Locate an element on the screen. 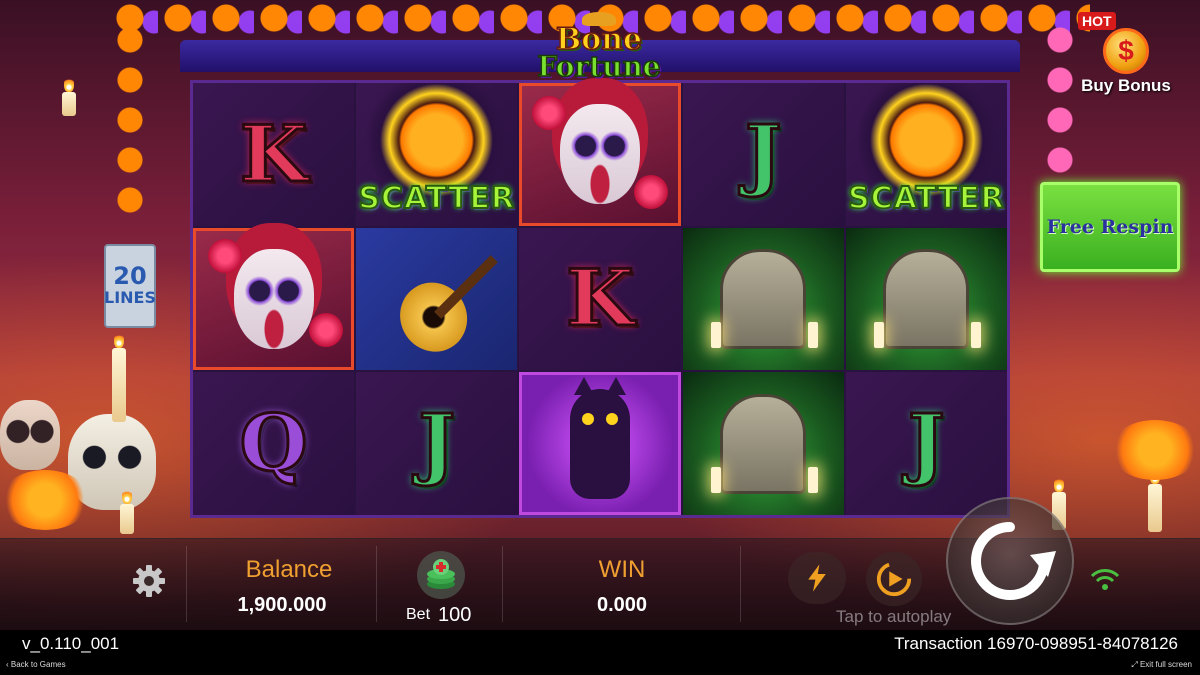  cat-icon is located at coordinates (599, 437).